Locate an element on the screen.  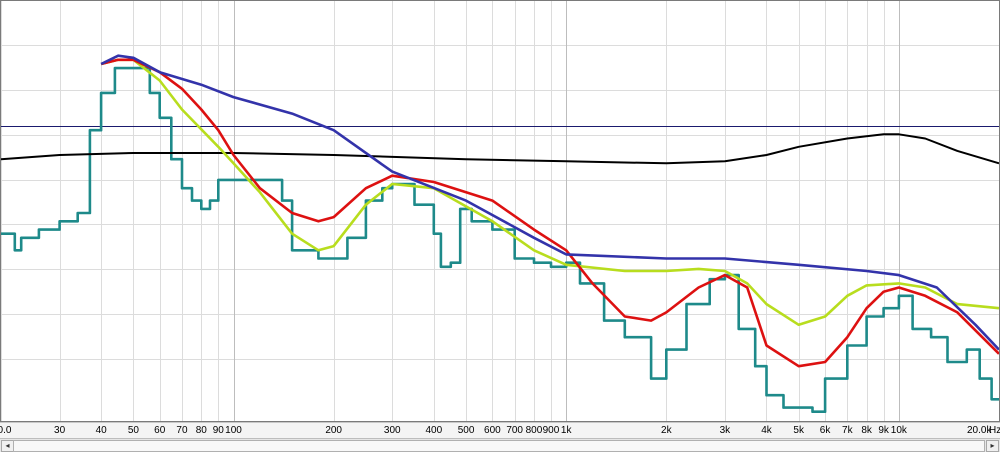
x-tick-label: 6k is located at coordinates (825, 430).